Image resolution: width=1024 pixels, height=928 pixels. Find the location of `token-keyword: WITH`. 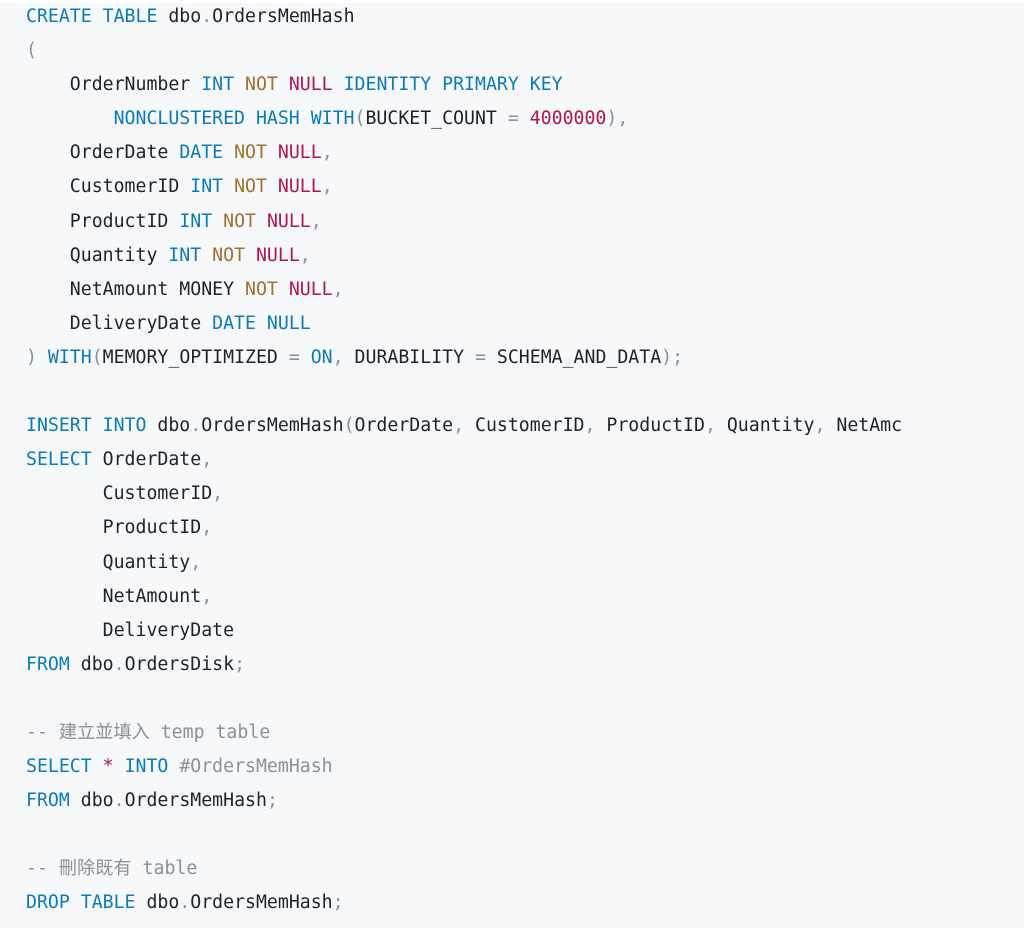

token-keyword: WITH is located at coordinates (69, 357).